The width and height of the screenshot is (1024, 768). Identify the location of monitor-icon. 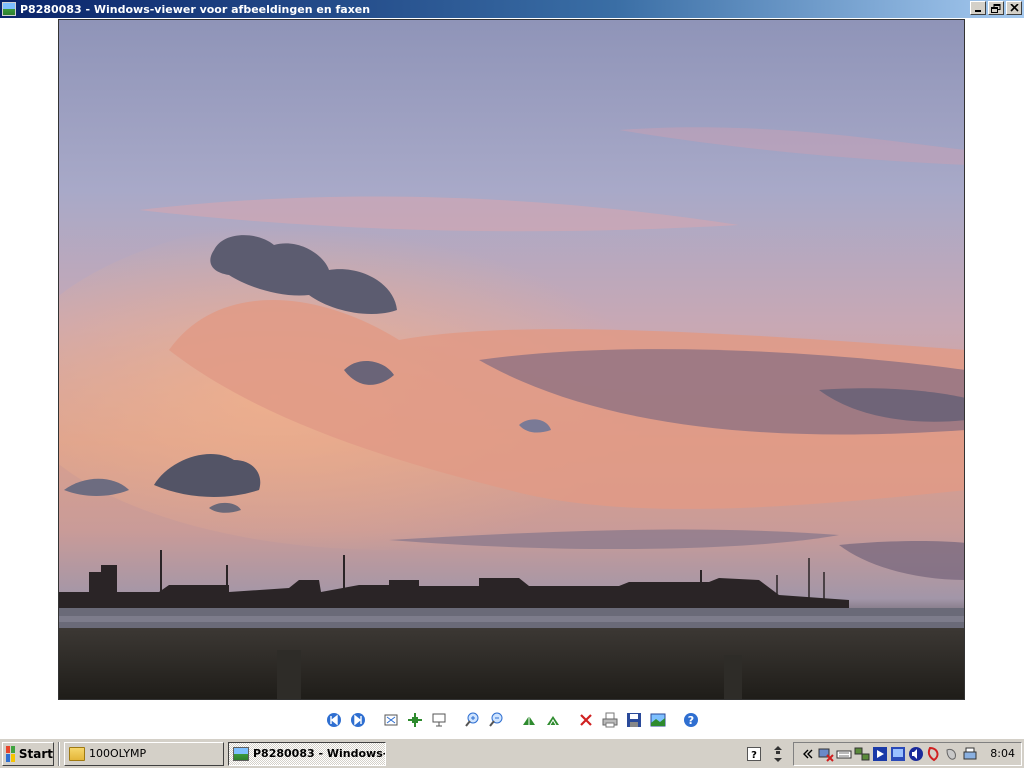
(898, 754).